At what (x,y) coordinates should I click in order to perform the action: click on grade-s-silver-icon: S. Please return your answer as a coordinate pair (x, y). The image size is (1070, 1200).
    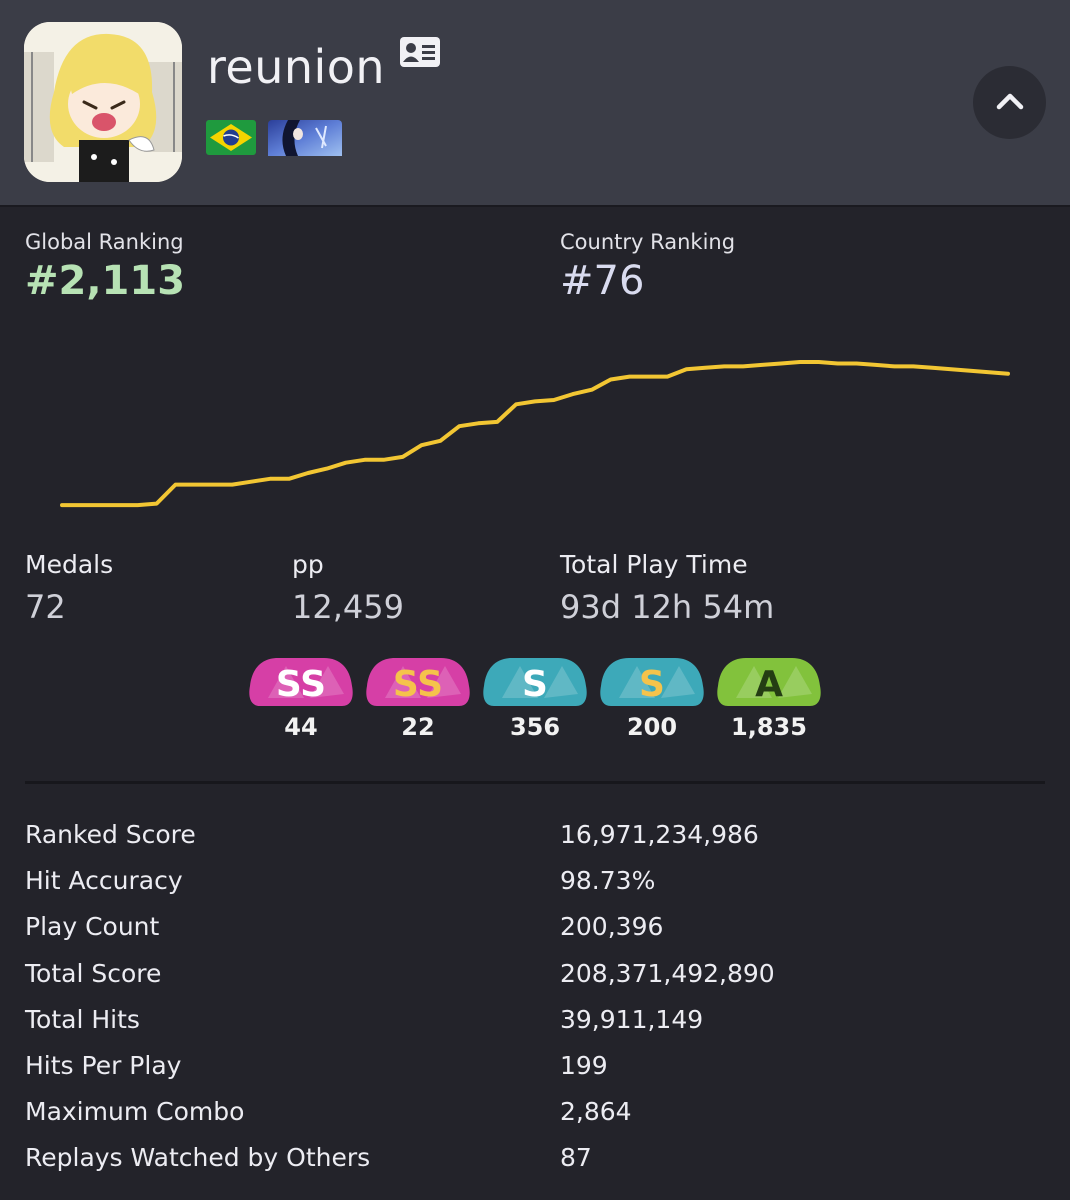
    Looking at the image, I should click on (535, 682).